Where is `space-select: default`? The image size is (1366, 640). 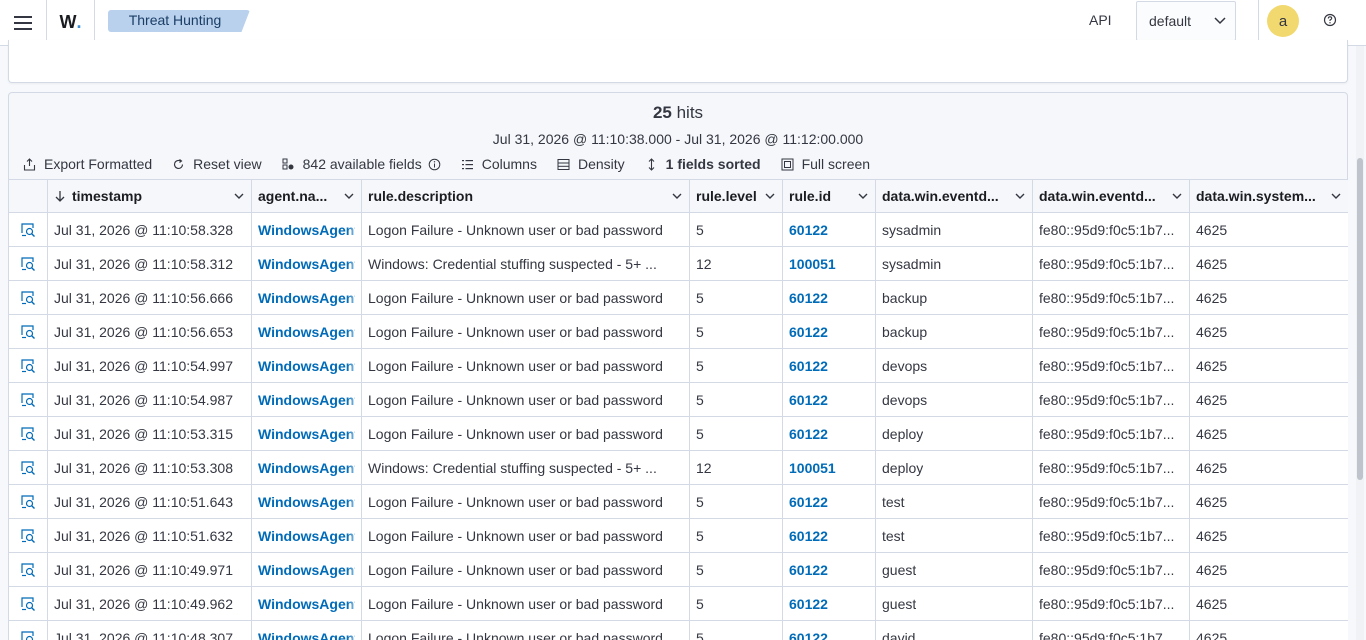
space-select: default is located at coordinates (1186, 21).